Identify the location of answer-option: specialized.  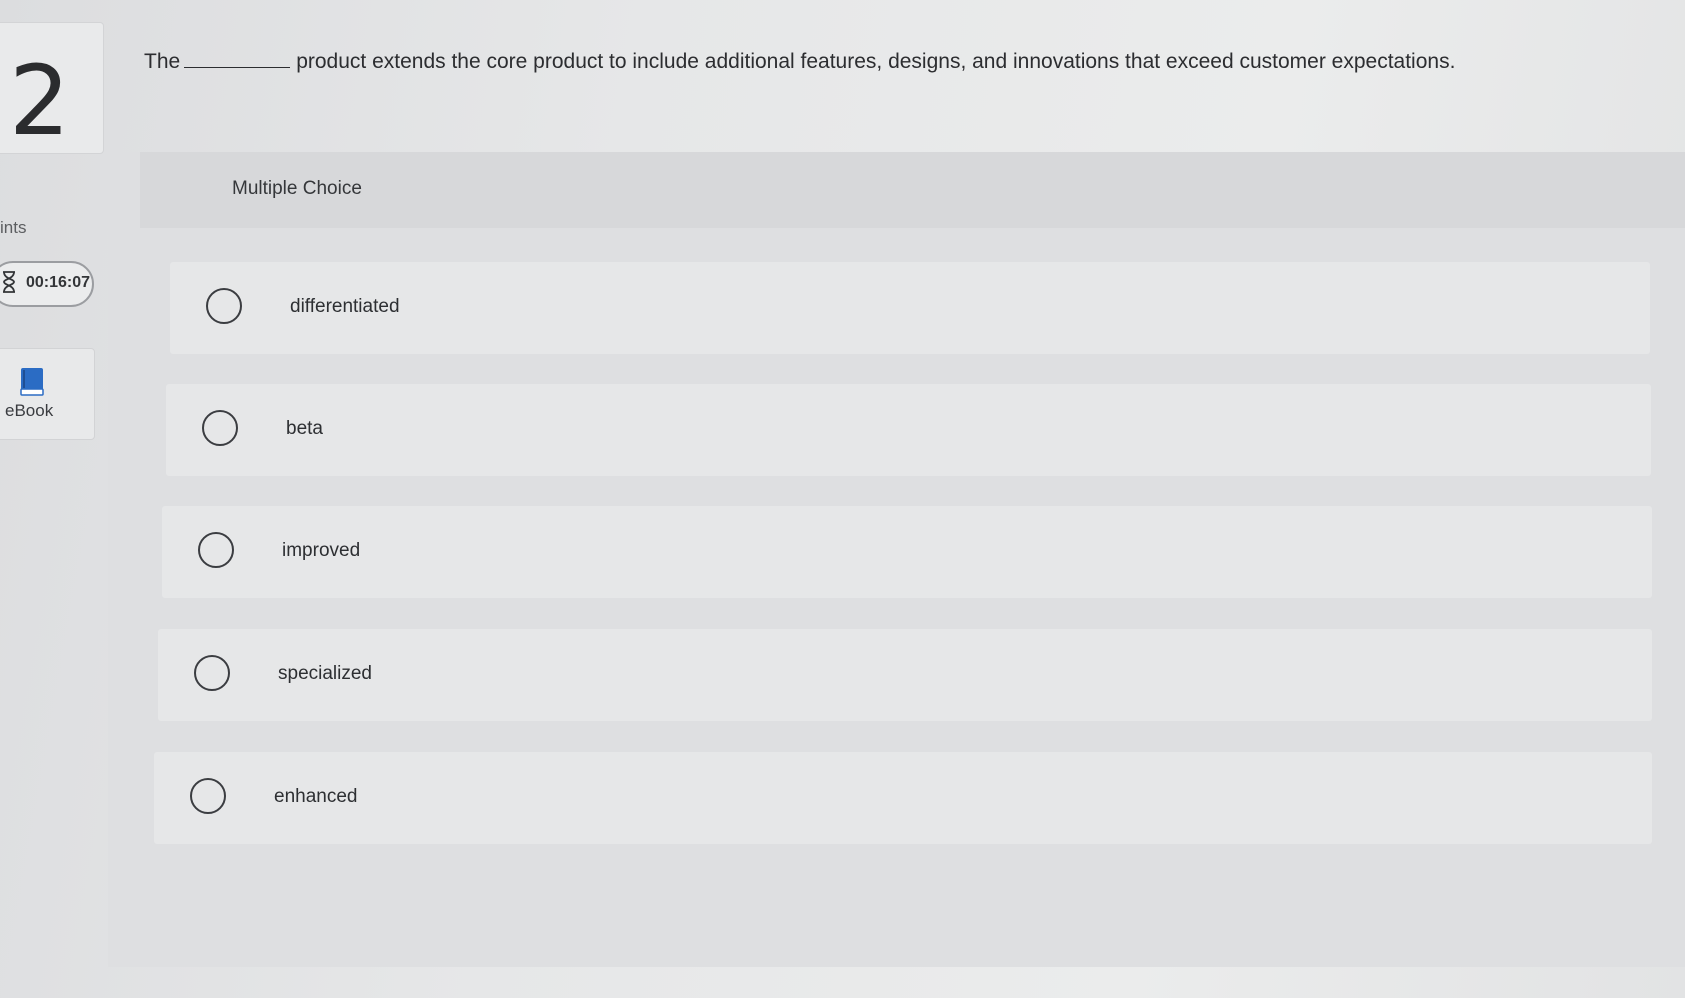
(905, 675).